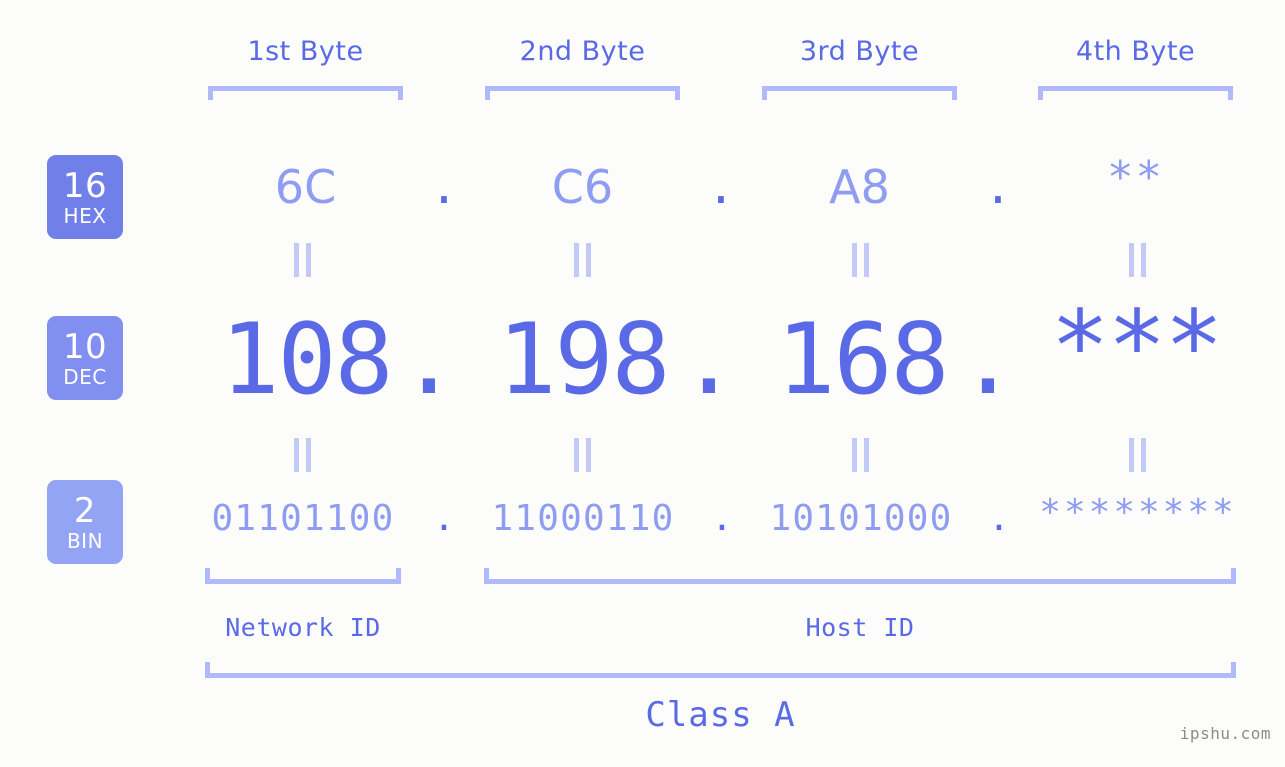 Image resolution: width=1285 pixels, height=767 pixels. I want to click on hex-byte-3: A8, so click(859, 187).